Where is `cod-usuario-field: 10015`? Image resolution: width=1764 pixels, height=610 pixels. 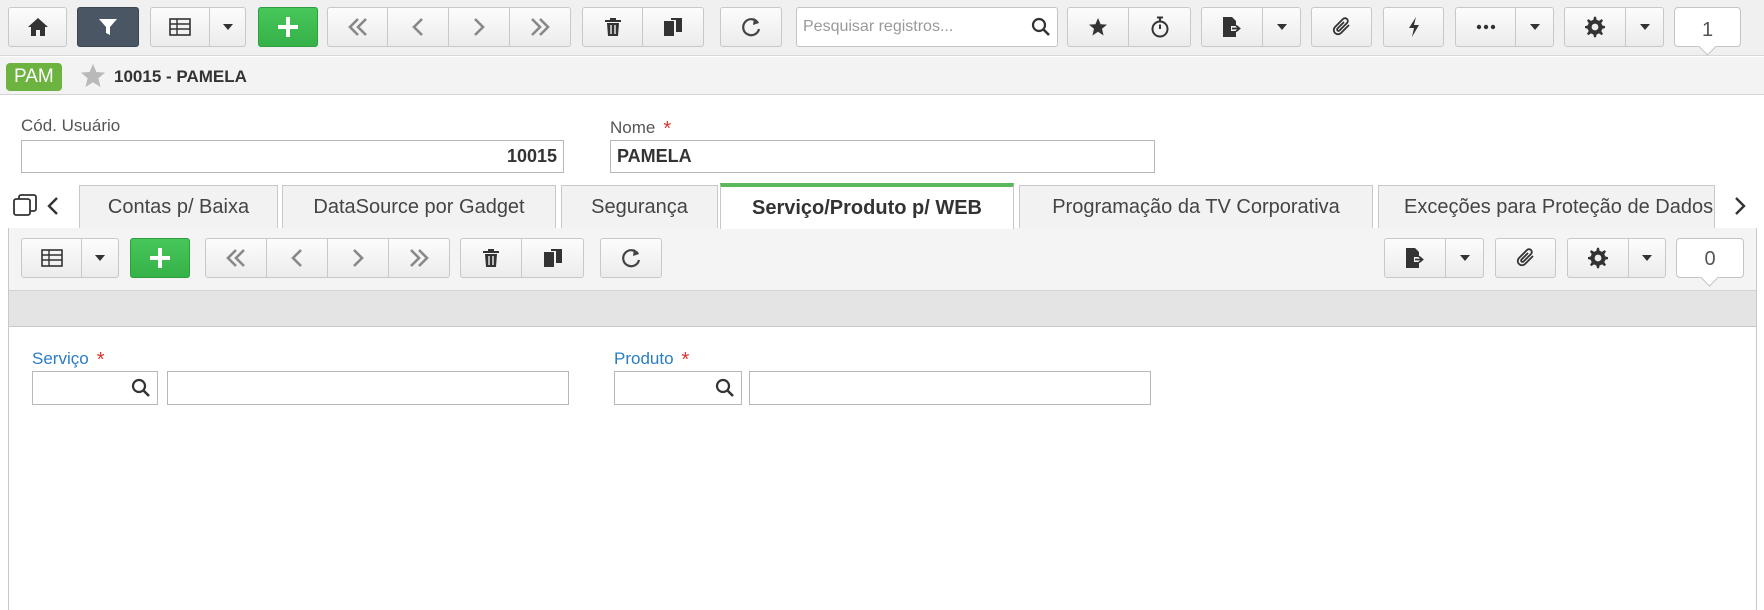 cod-usuario-field: 10015 is located at coordinates (292, 156).